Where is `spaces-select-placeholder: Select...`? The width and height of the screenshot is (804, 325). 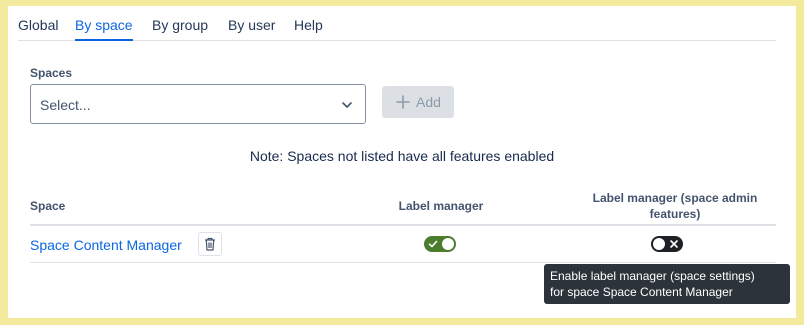 spaces-select-placeholder: Select... is located at coordinates (65, 105).